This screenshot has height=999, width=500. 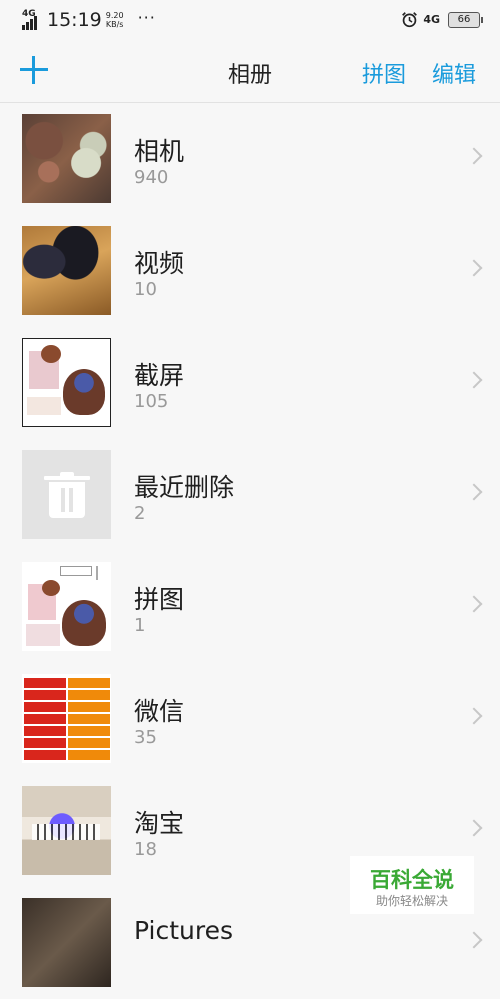 I want to click on album-name: Pictures, so click(x=183, y=930).